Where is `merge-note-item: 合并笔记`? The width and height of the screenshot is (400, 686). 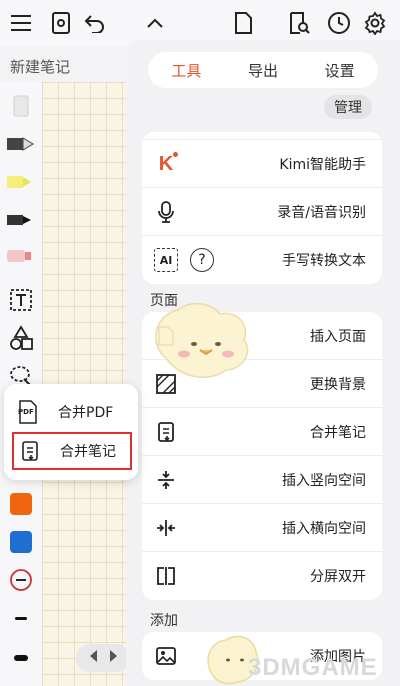
merge-note-item: 合并笔记 is located at coordinates (72, 451).